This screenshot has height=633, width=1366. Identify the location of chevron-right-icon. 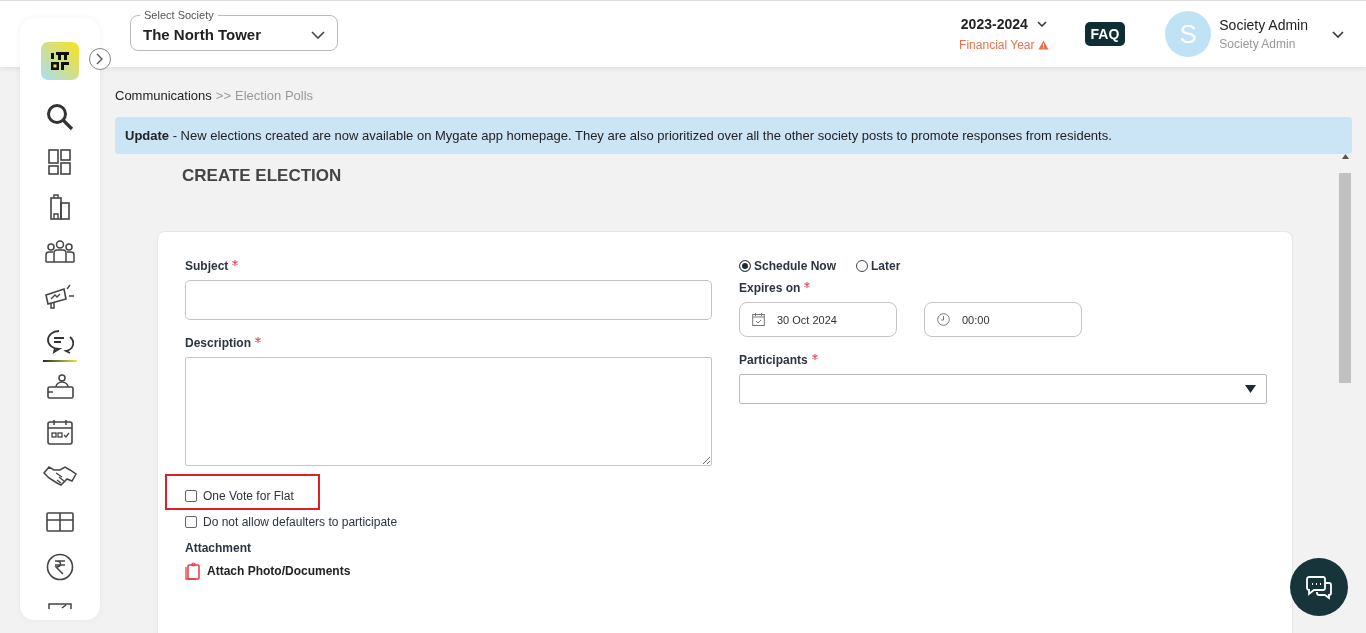
(100, 59).